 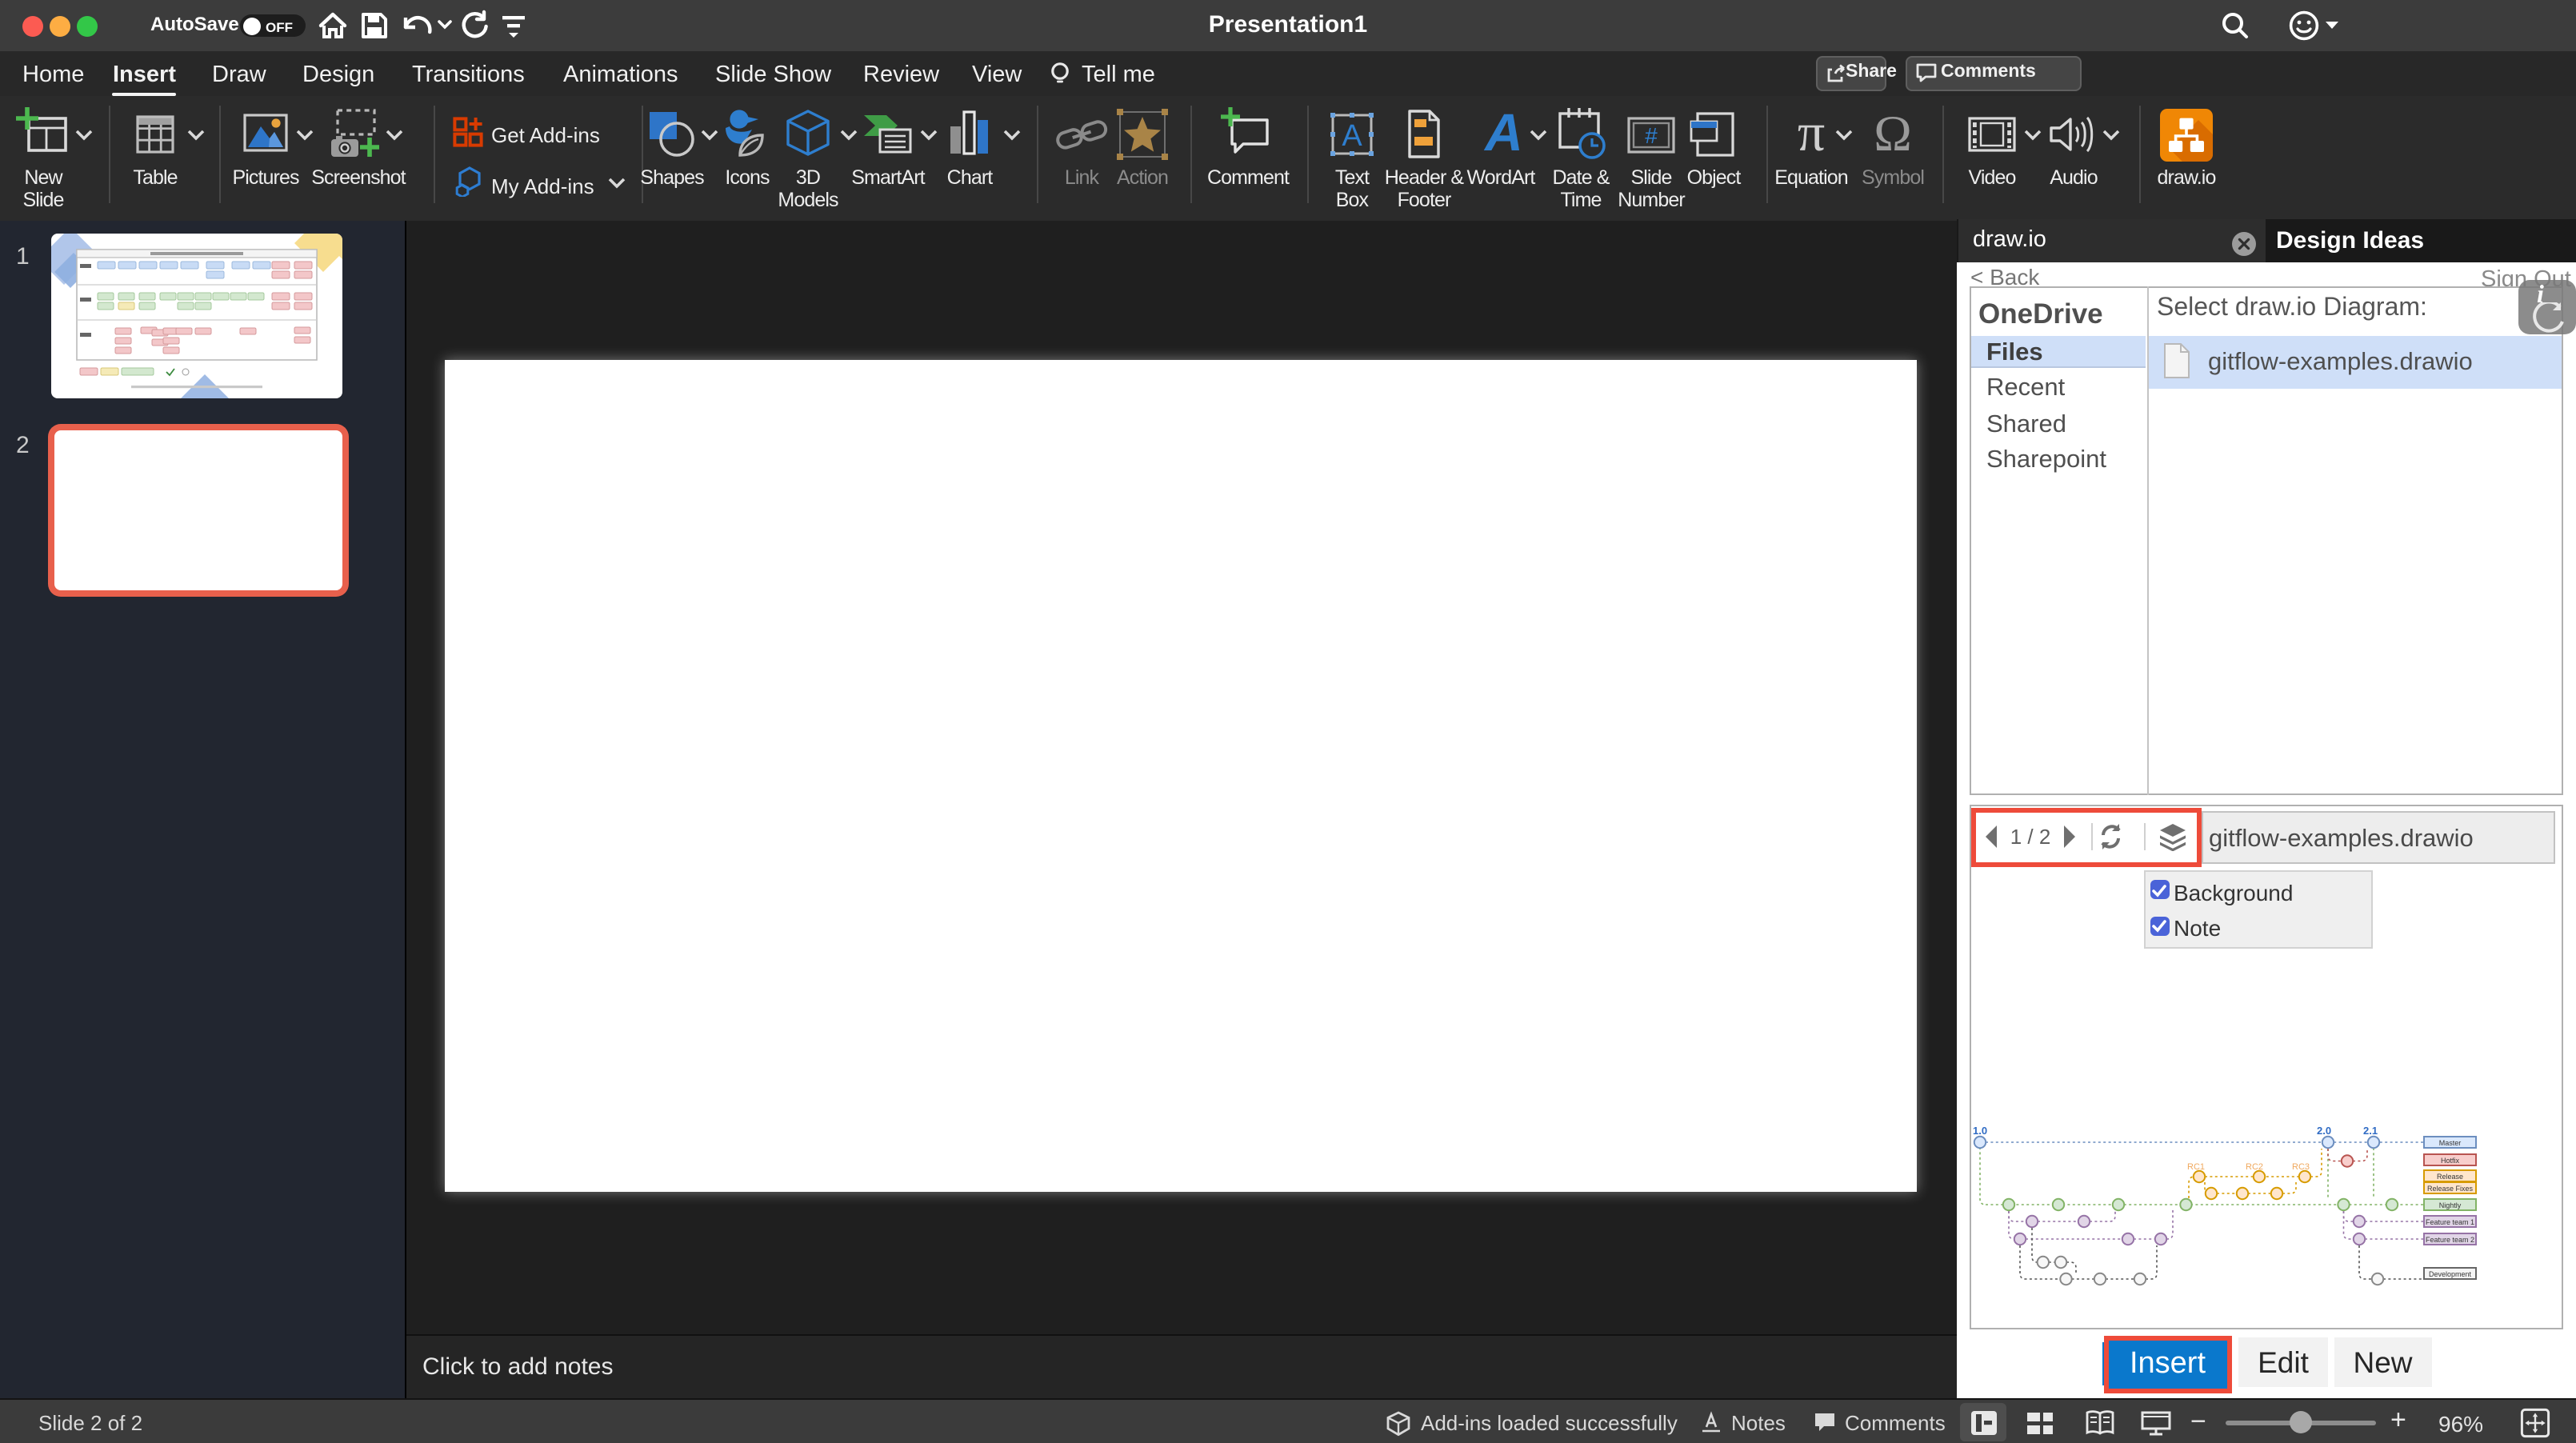 What do you see at coordinates (2449, 1240) in the screenshot?
I see `svg-text: Feature team 2` at bounding box center [2449, 1240].